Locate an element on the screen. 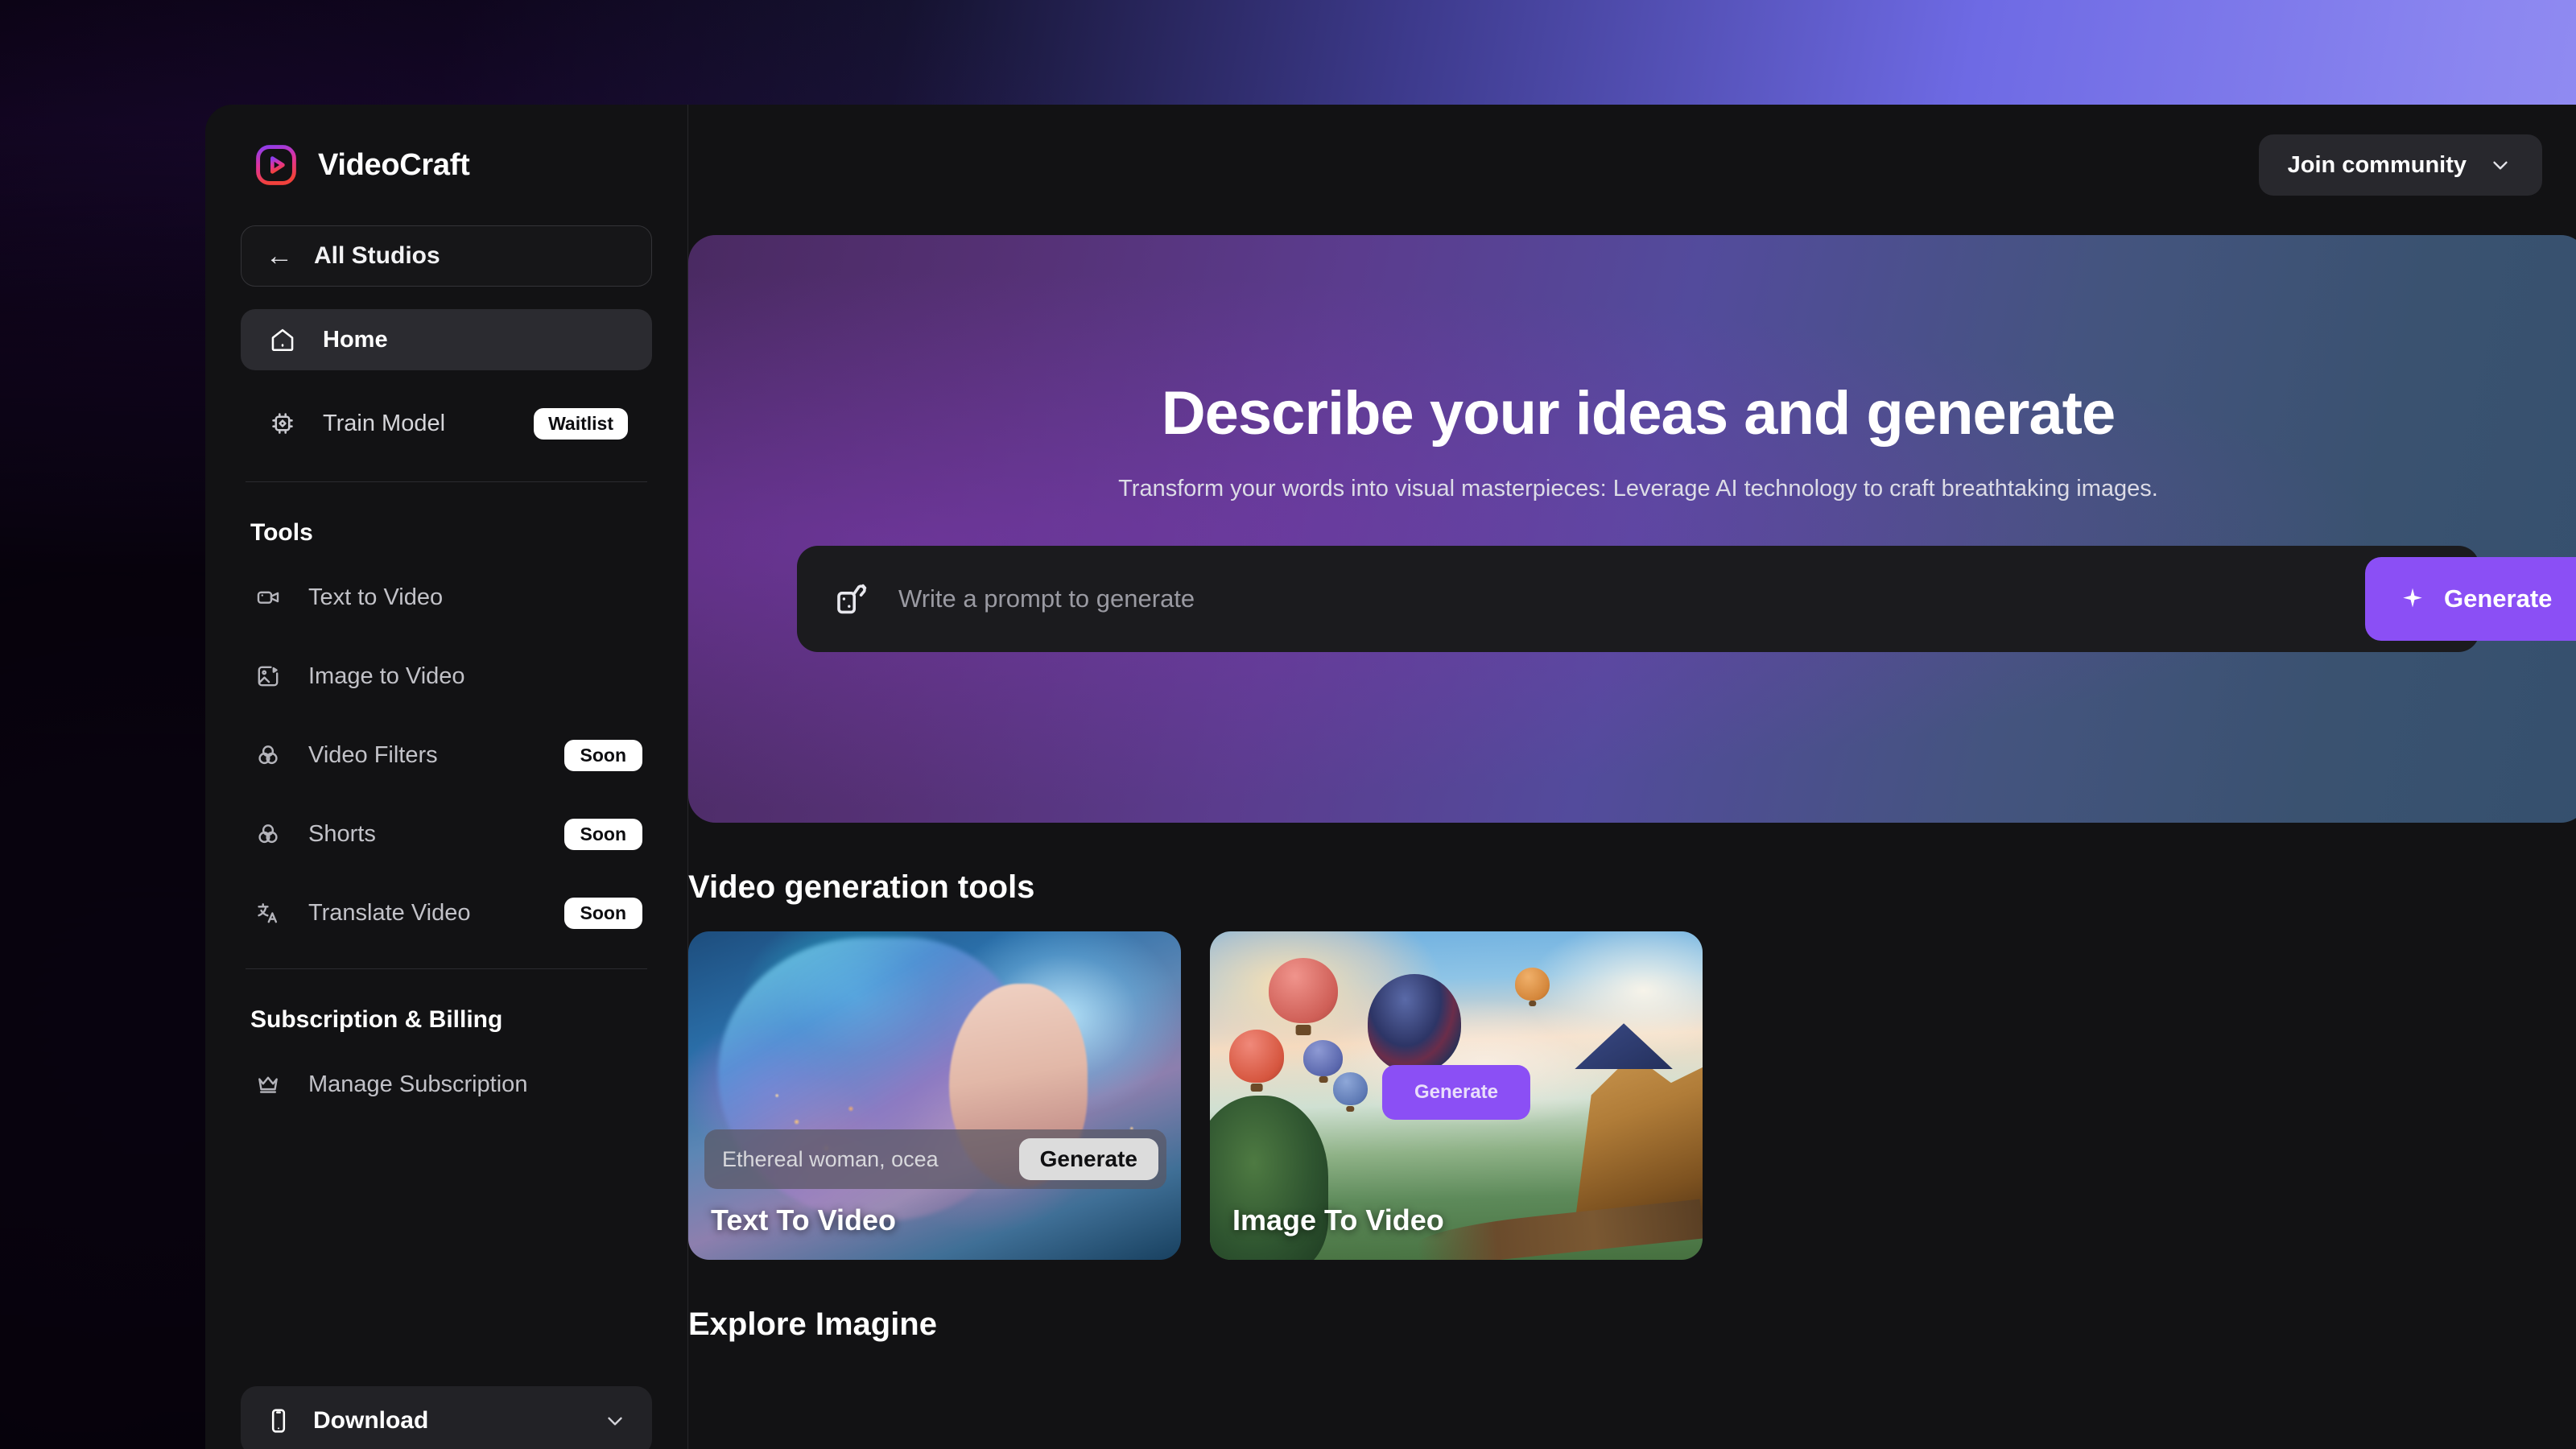  tool-card-image-to-video: Generate Image To Video is located at coordinates (1456, 1095).